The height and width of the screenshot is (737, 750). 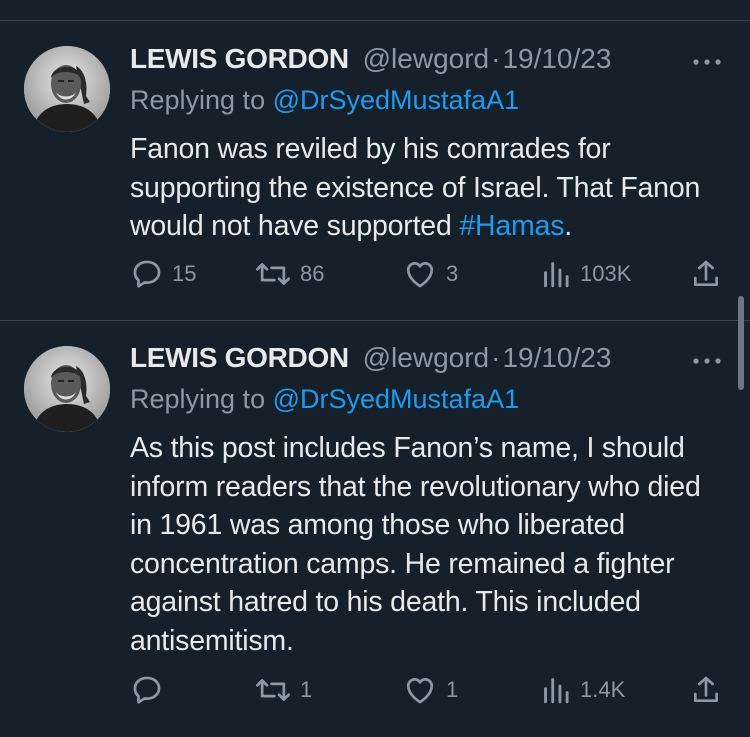 I want to click on tweet-divider, so click(x=375, y=320).